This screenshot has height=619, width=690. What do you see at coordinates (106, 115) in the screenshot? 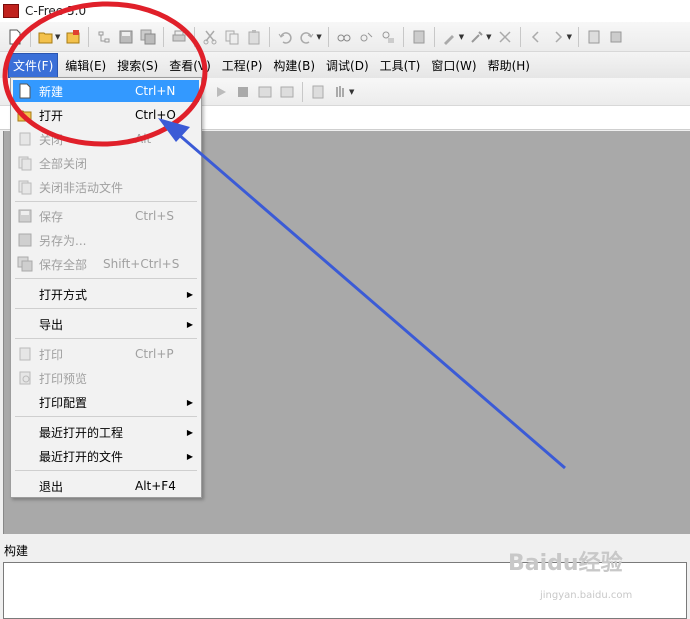
I see `menu-item-open: 打开 Ctrl+O` at bounding box center [106, 115].